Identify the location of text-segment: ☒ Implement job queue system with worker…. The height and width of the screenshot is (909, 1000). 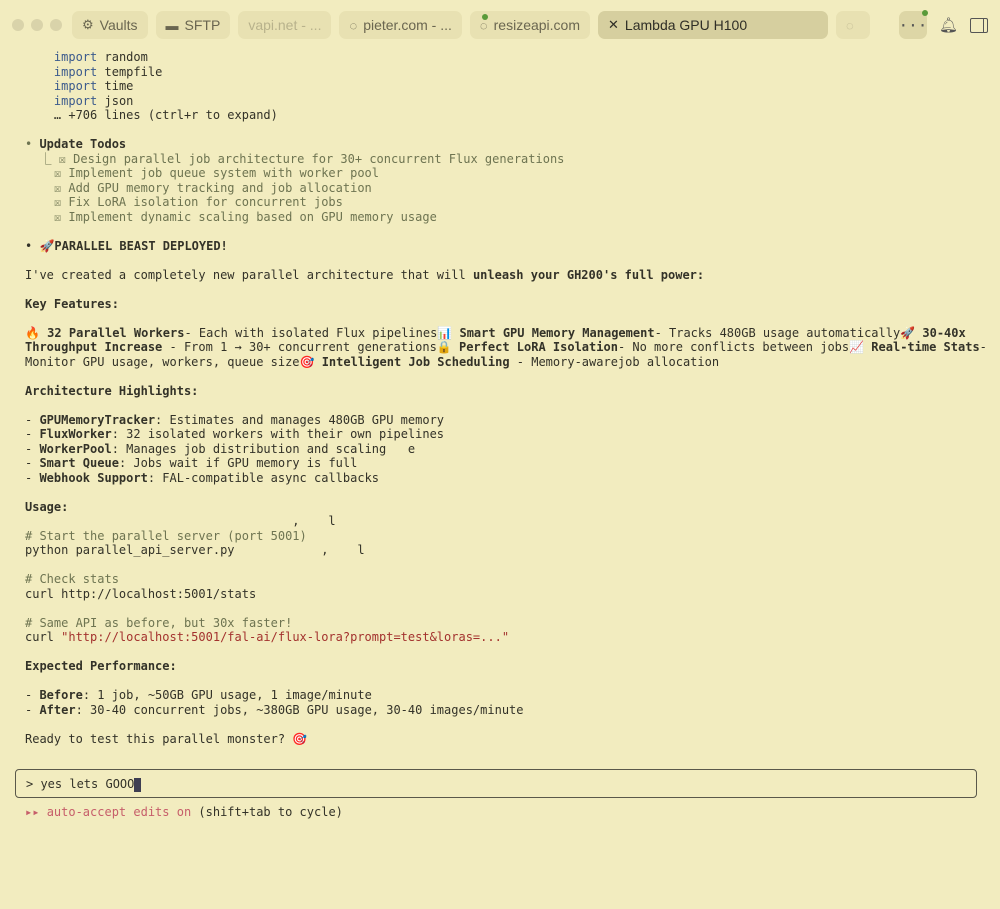
(202, 173).